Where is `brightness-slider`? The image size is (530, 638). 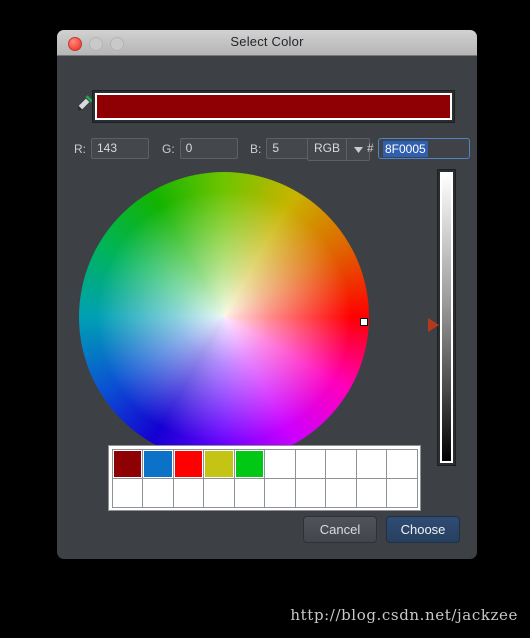 brightness-slider is located at coordinates (442, 317).